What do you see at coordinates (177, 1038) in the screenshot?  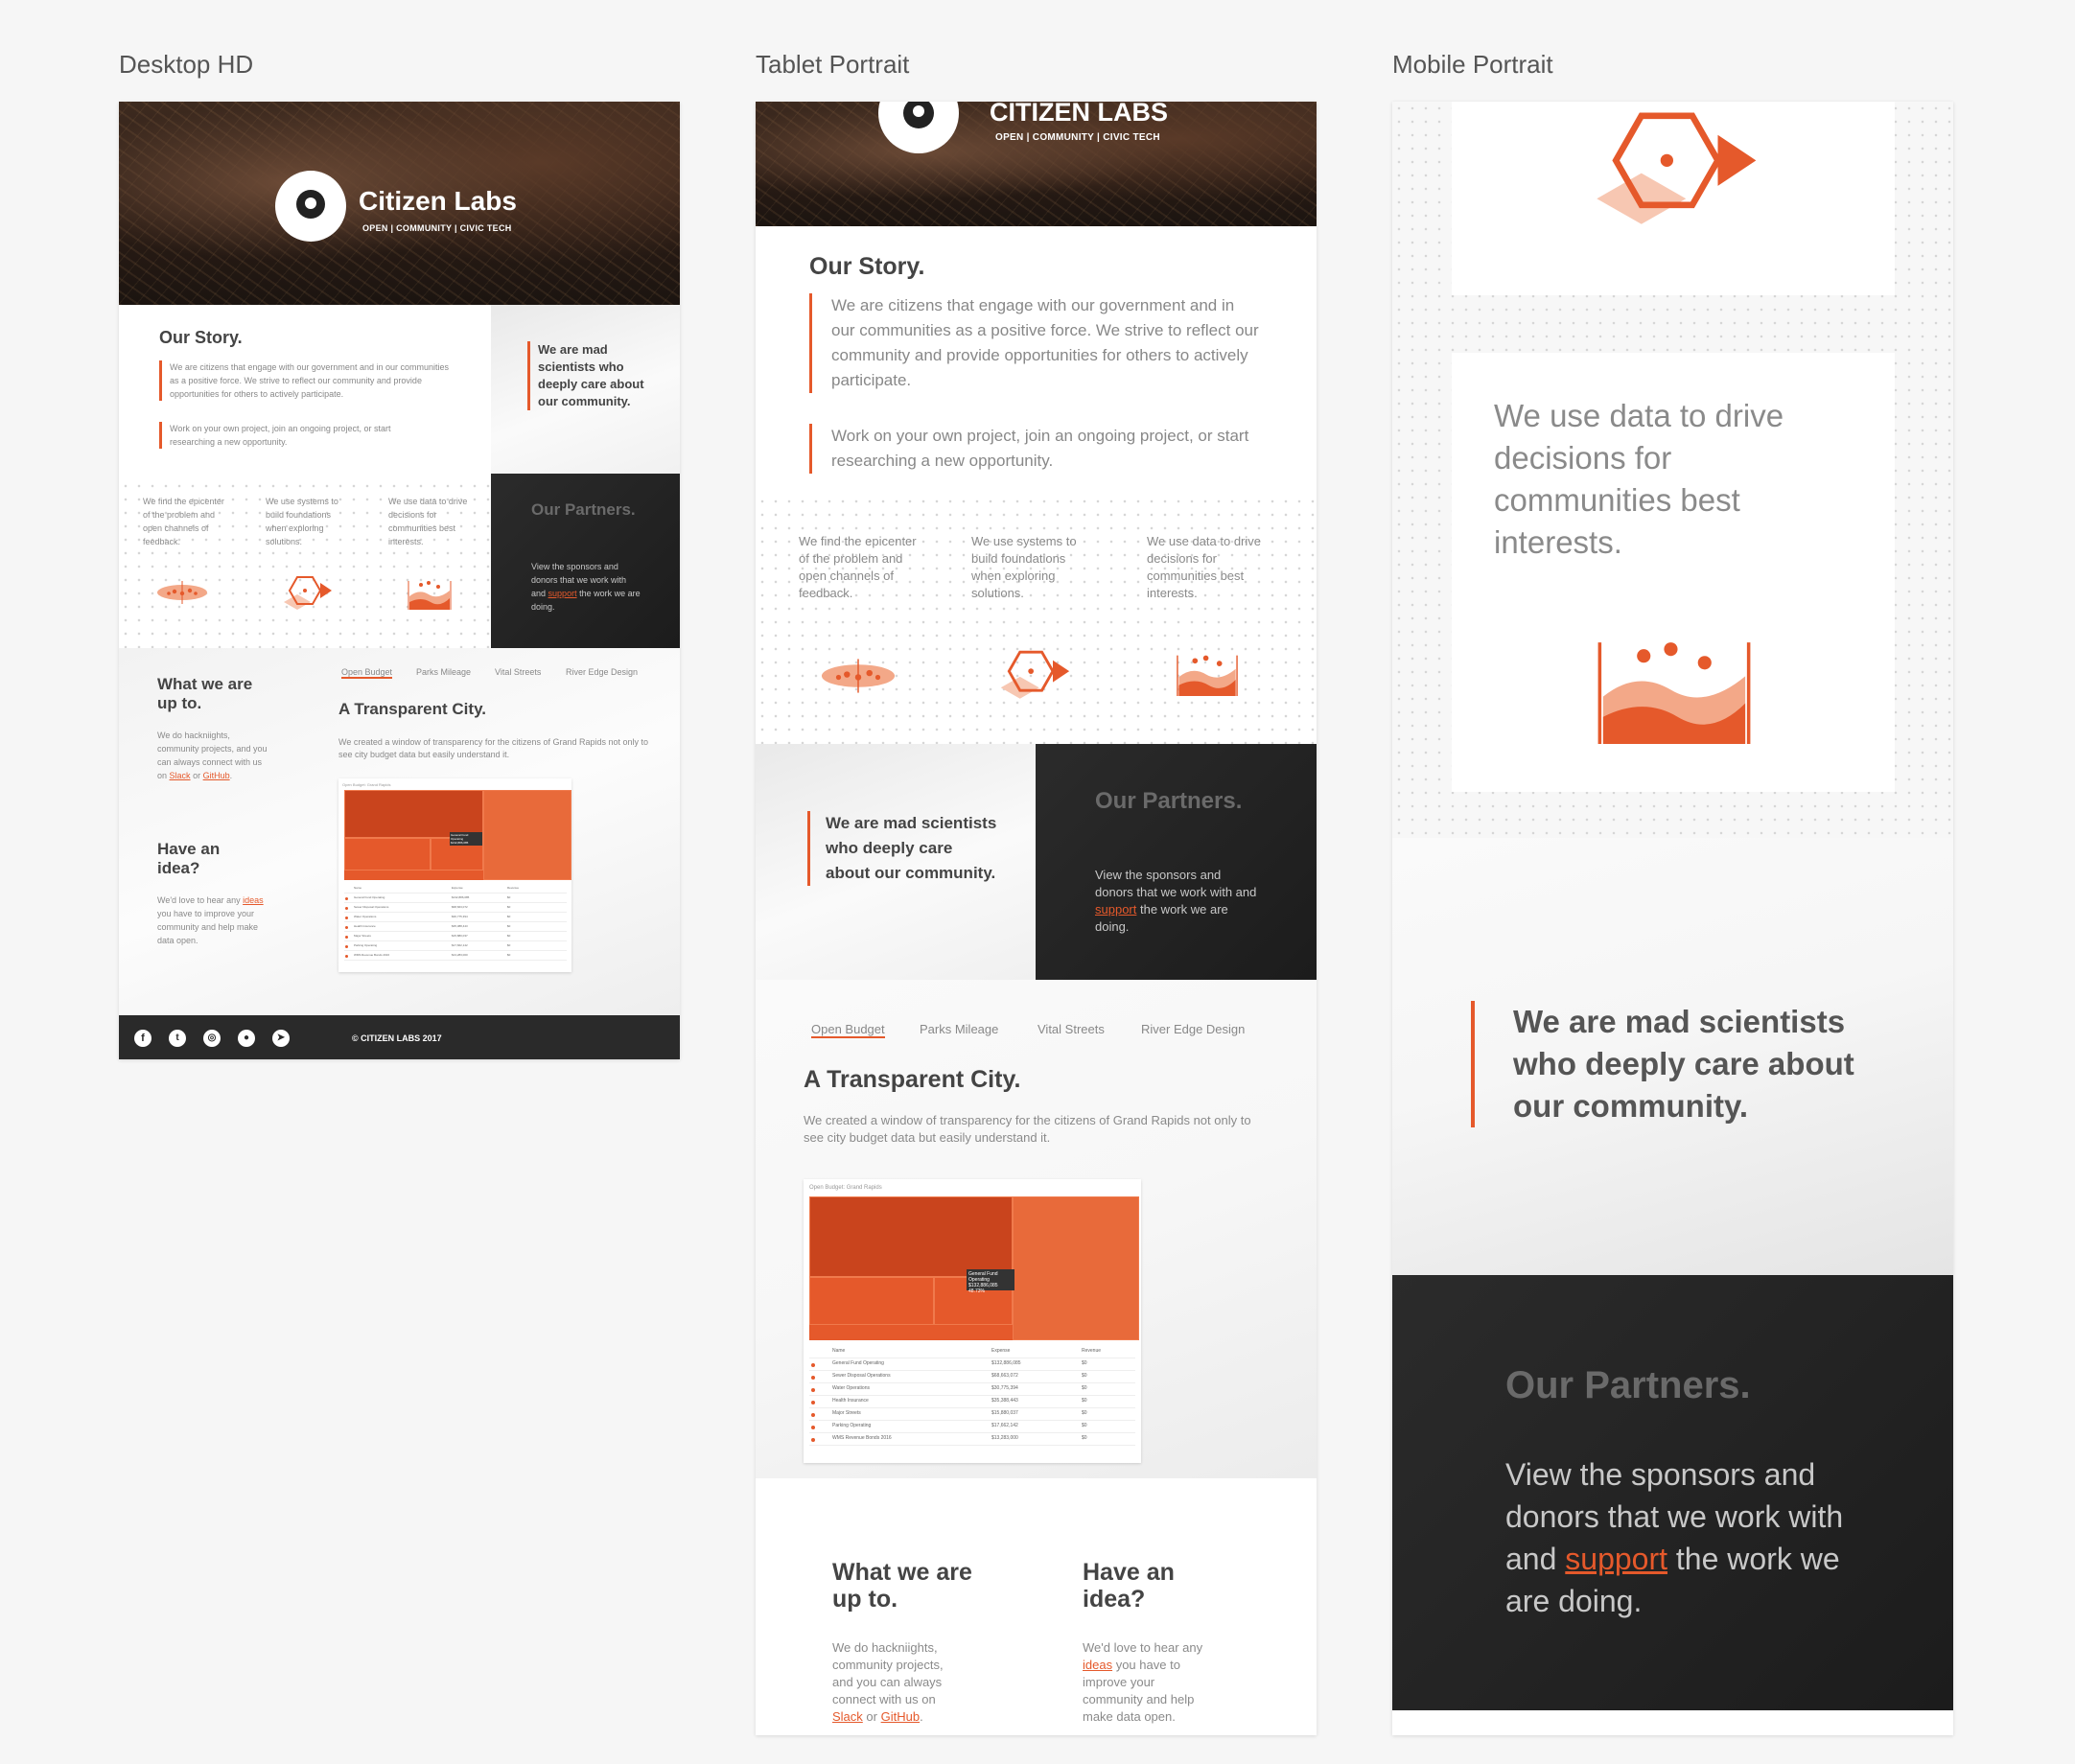 I see `twitter-icon: t` at bounding box center [177, 1038].